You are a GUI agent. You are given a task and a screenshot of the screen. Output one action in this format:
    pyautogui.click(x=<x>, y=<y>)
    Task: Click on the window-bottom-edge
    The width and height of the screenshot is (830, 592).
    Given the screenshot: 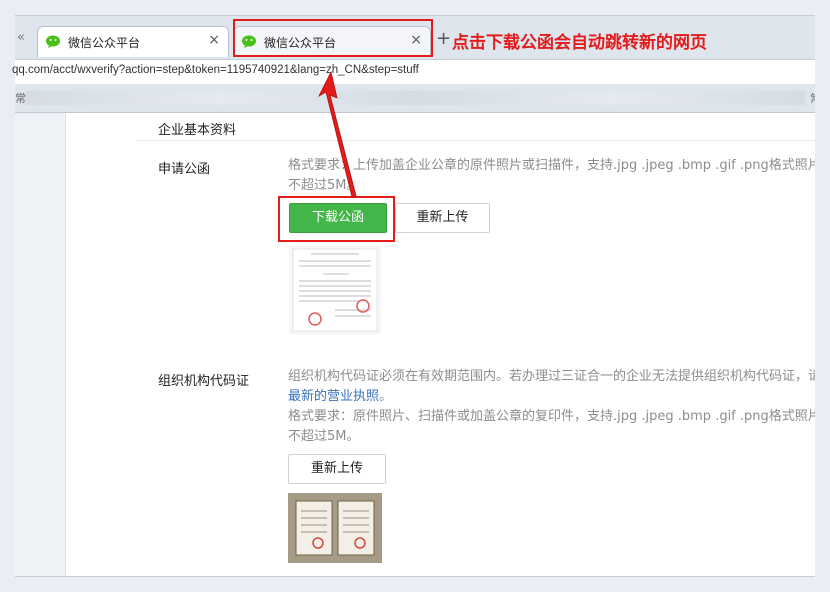 What is the action you would take?
    pyautogui.click(x=415, y=584)
    